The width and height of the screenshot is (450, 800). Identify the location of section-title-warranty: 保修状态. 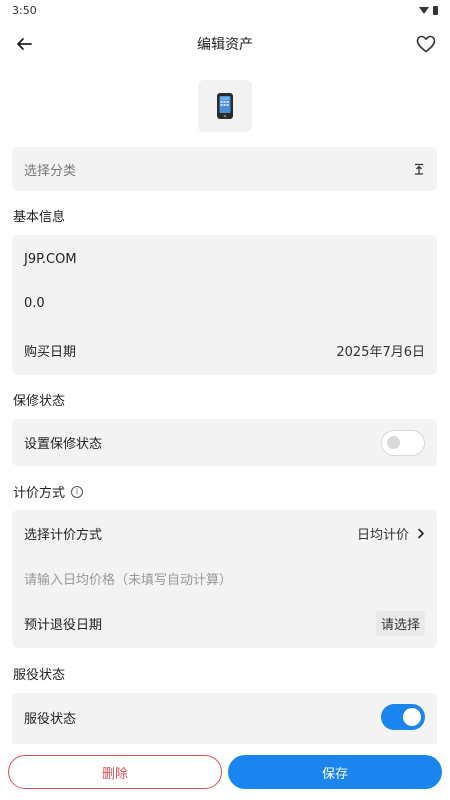
(39, 399).